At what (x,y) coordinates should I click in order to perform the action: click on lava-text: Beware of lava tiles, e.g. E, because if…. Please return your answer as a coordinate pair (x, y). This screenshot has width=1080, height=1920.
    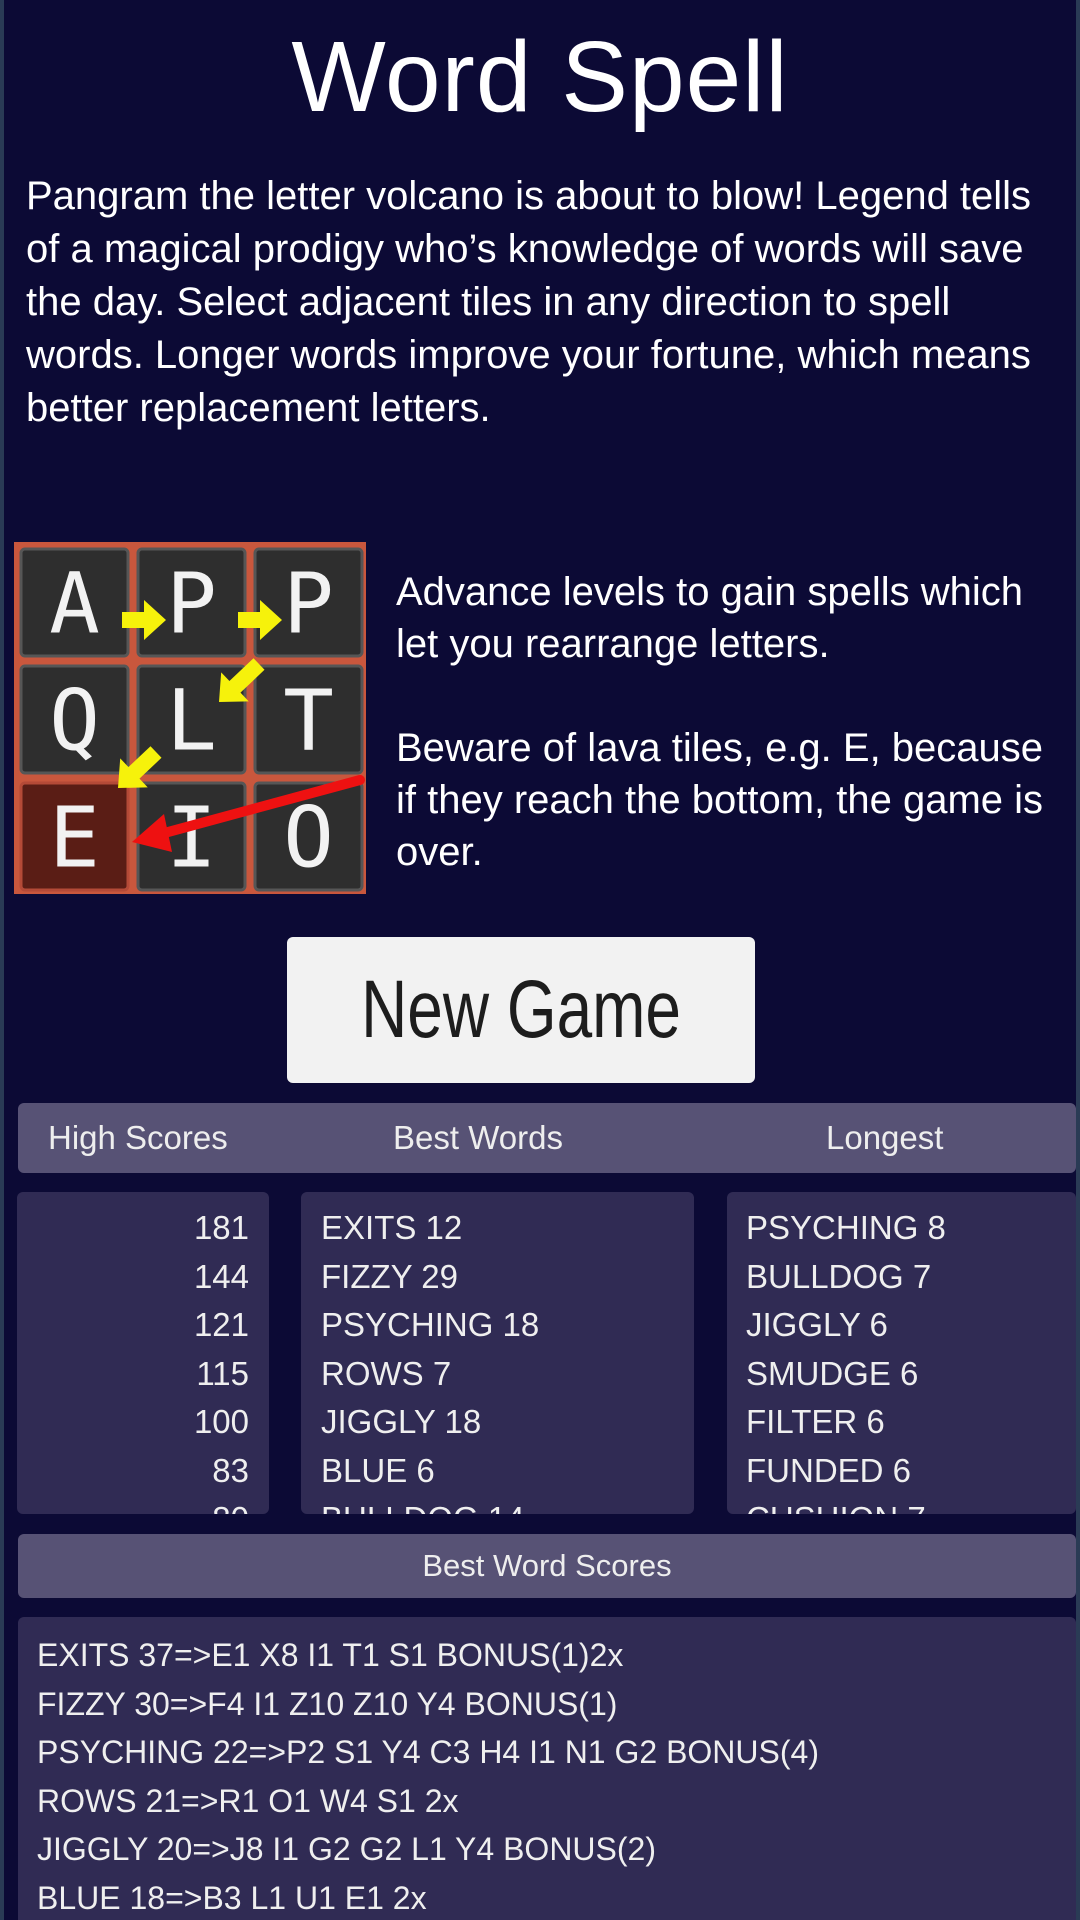
    Looking at the image, I should click on (720, 800).